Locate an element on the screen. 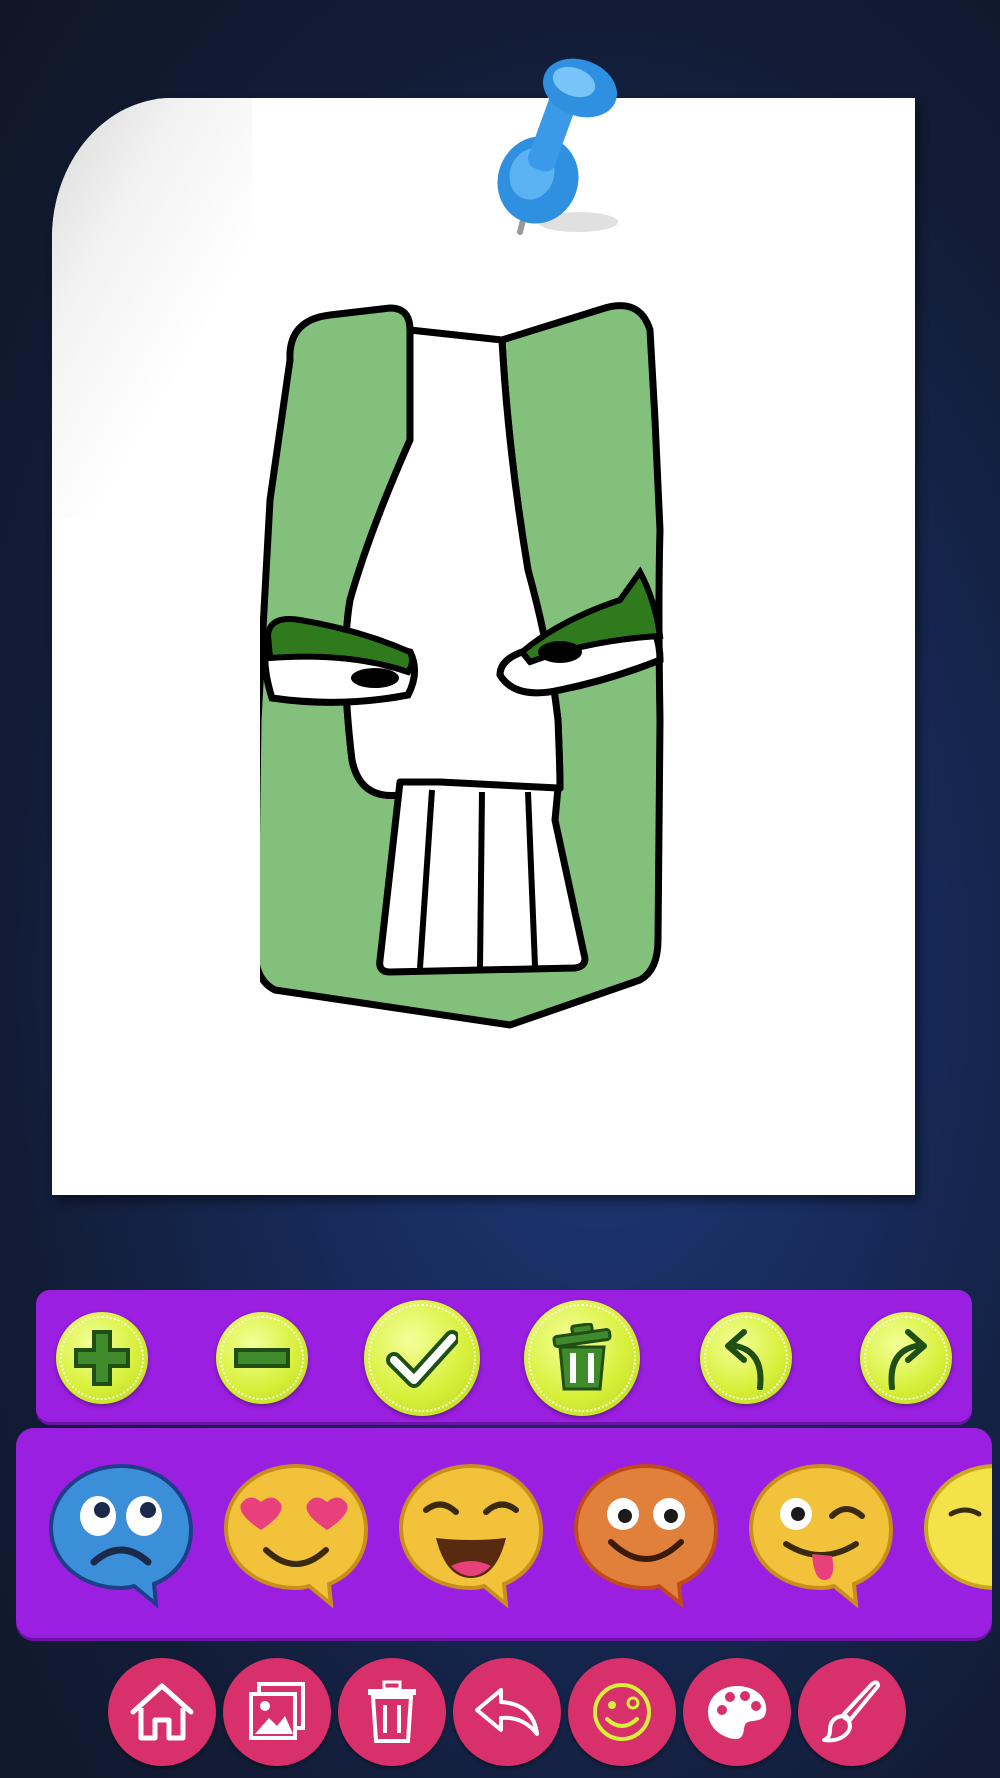  undo-arrow-icon is located at coordinates (744, 1359).